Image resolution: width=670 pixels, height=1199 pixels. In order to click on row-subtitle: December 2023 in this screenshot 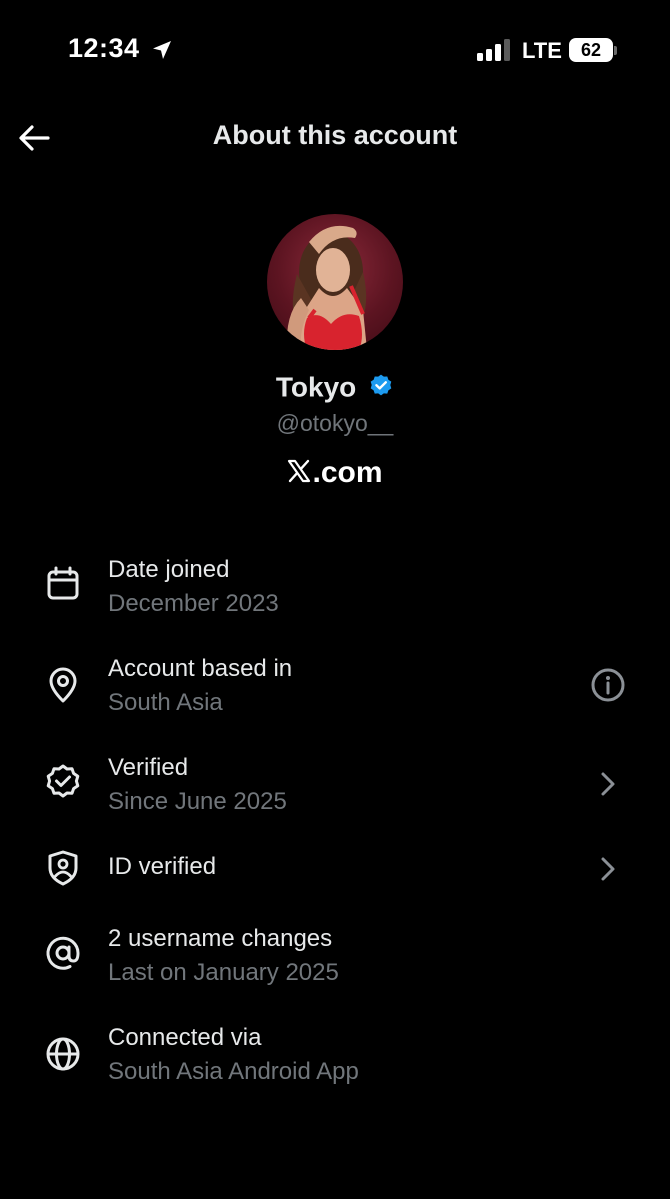, I will do `click(193, 603)`.